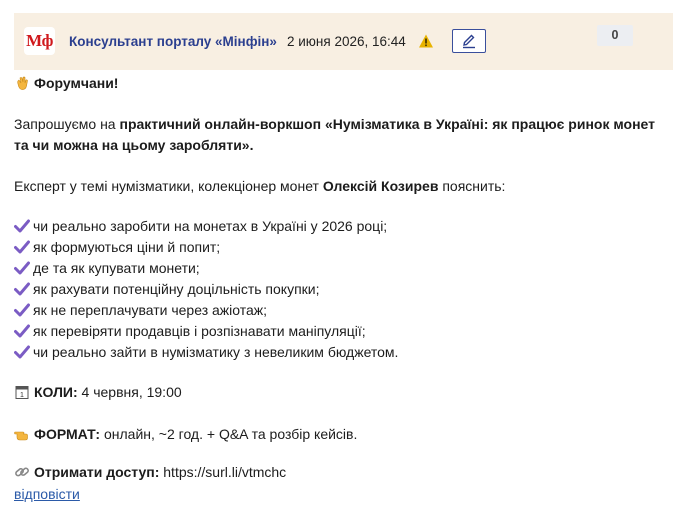 Image resolution: width=683 pixels, height=512 pixels. Describe the element at coordinates (22, 83) in the screenshot. I see `waving-hand-icon` at that location.